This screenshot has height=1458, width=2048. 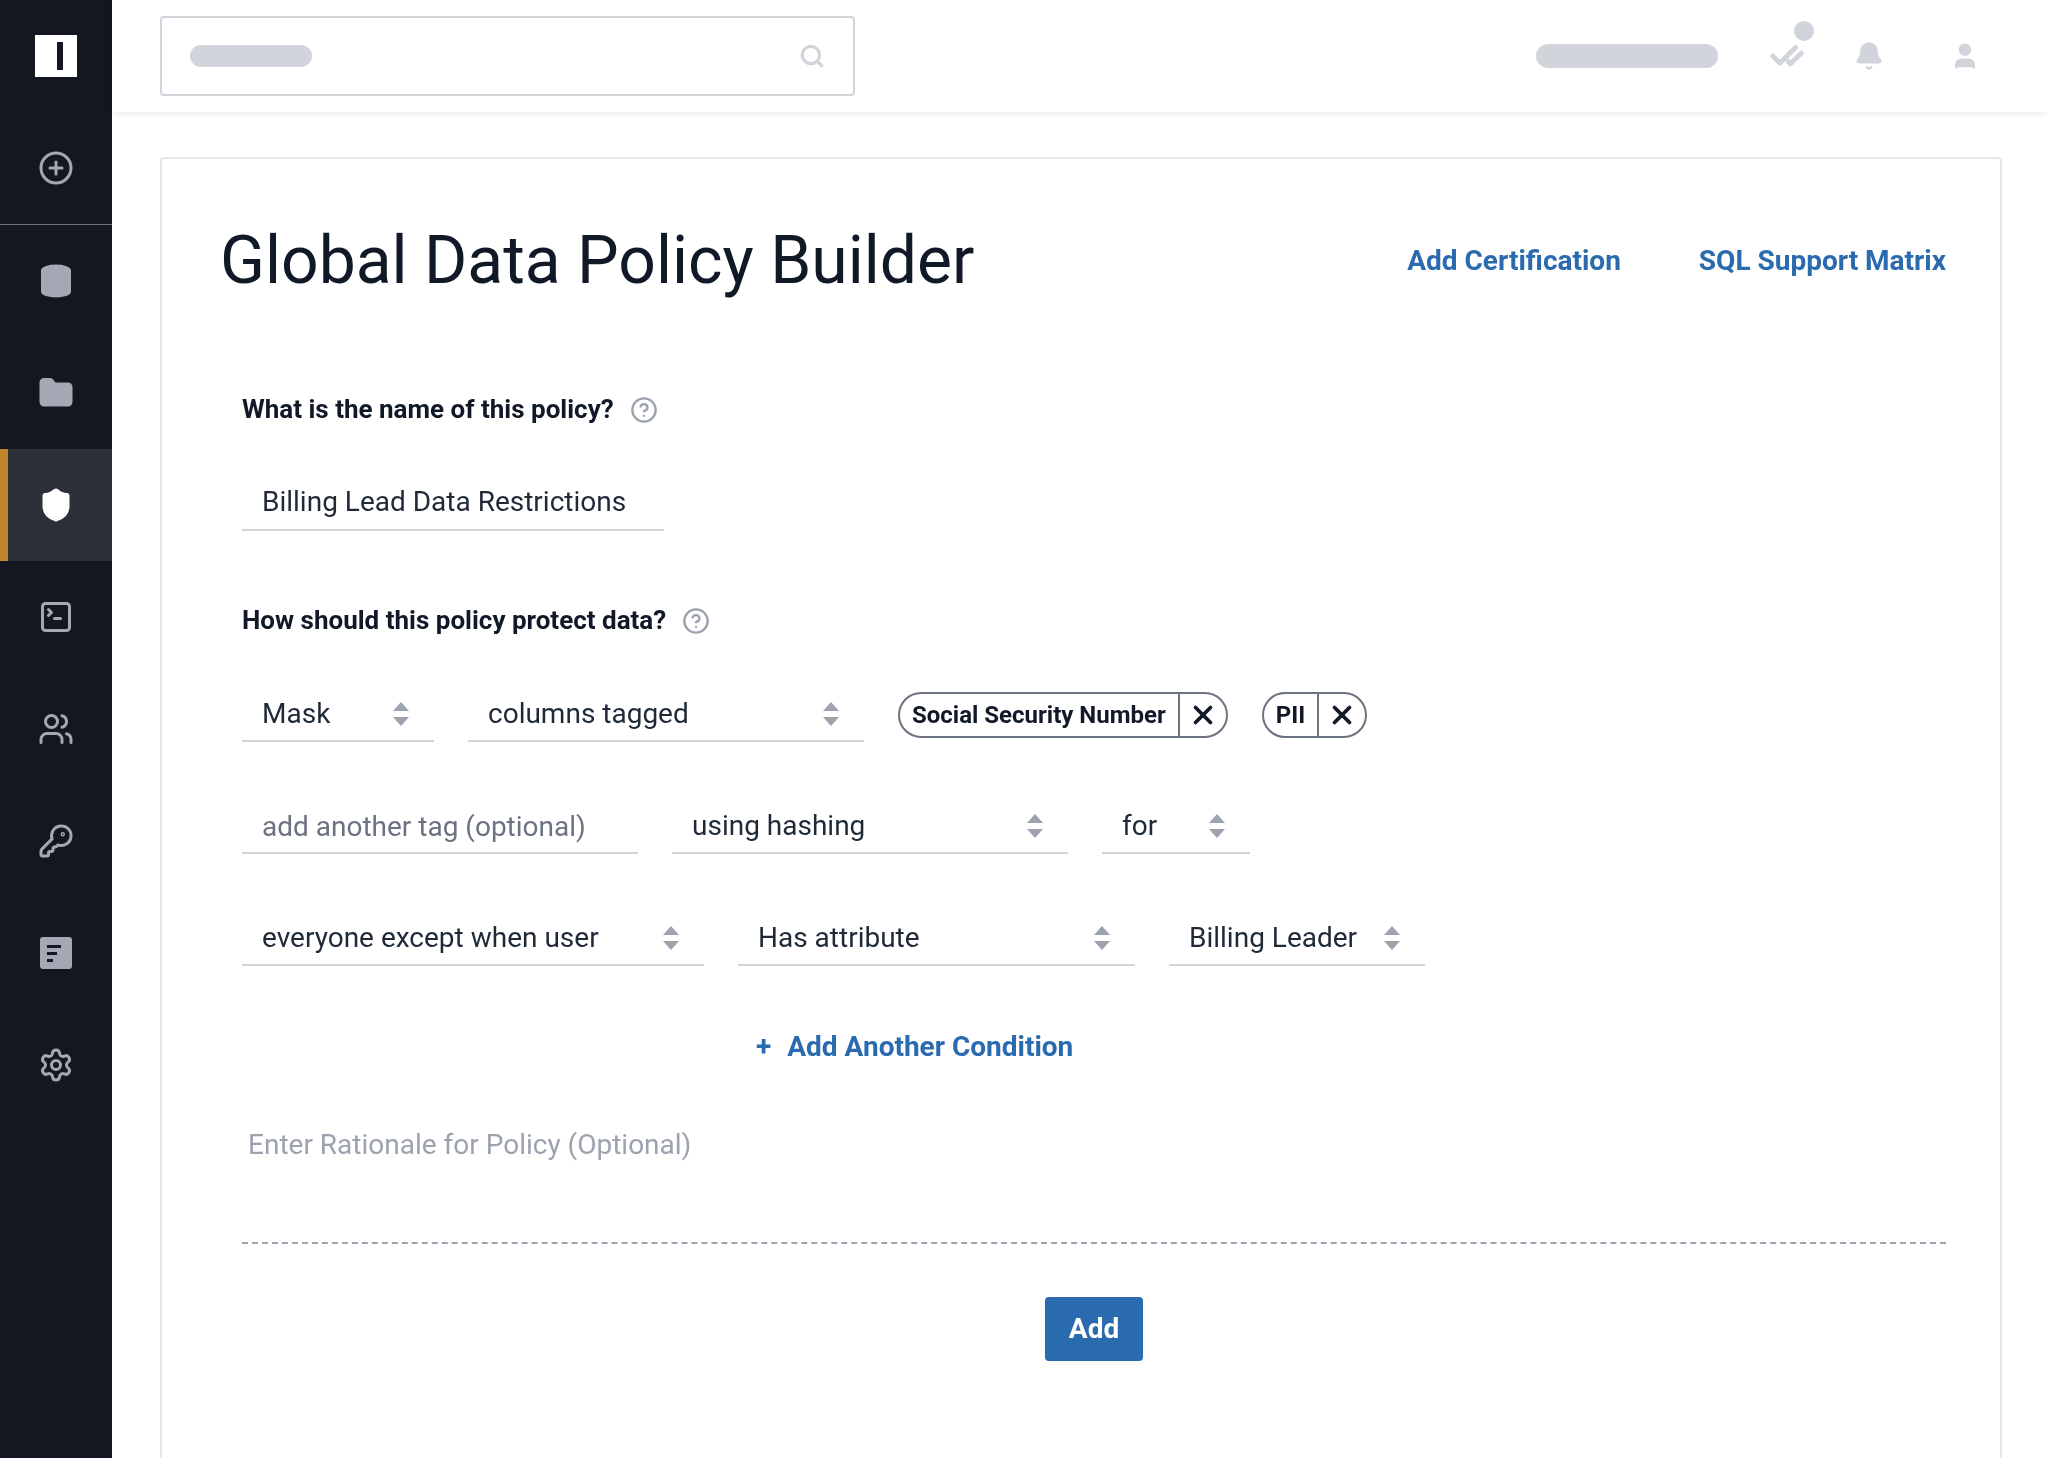 I want to click on key-icon, so click(x=56, y=841).